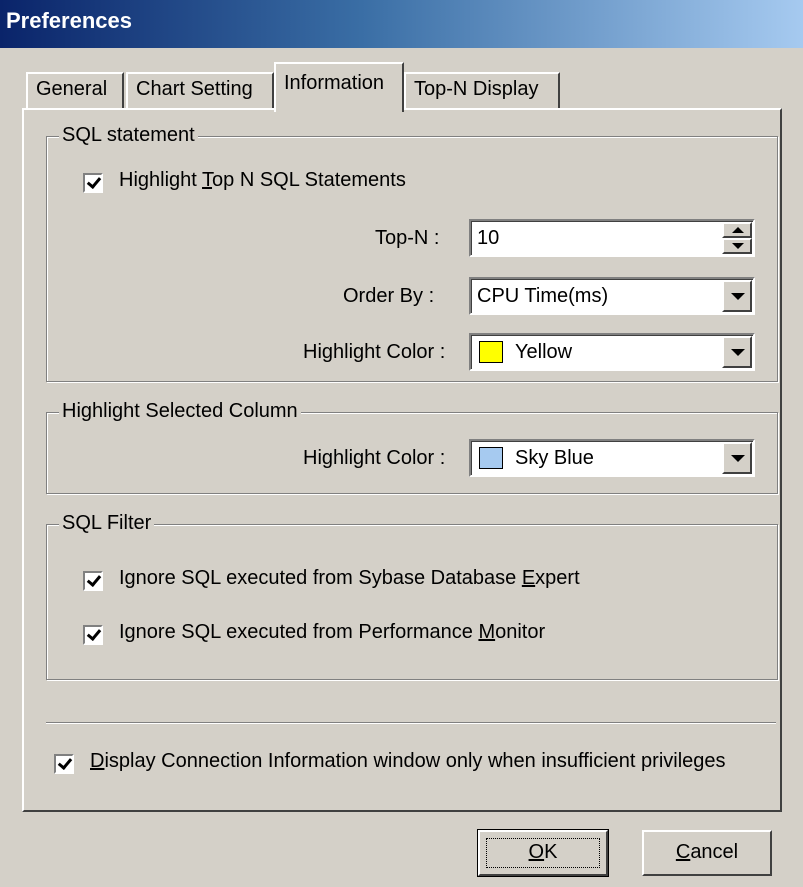  What do you see at coordinates (737, 246) in the screenshot?
I see `spin-down-icon` at bounding box center [737, 246].